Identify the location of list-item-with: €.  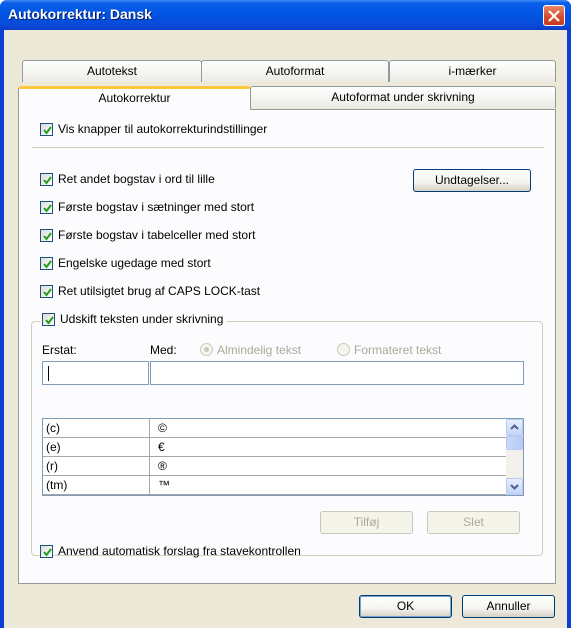
(161, 447).